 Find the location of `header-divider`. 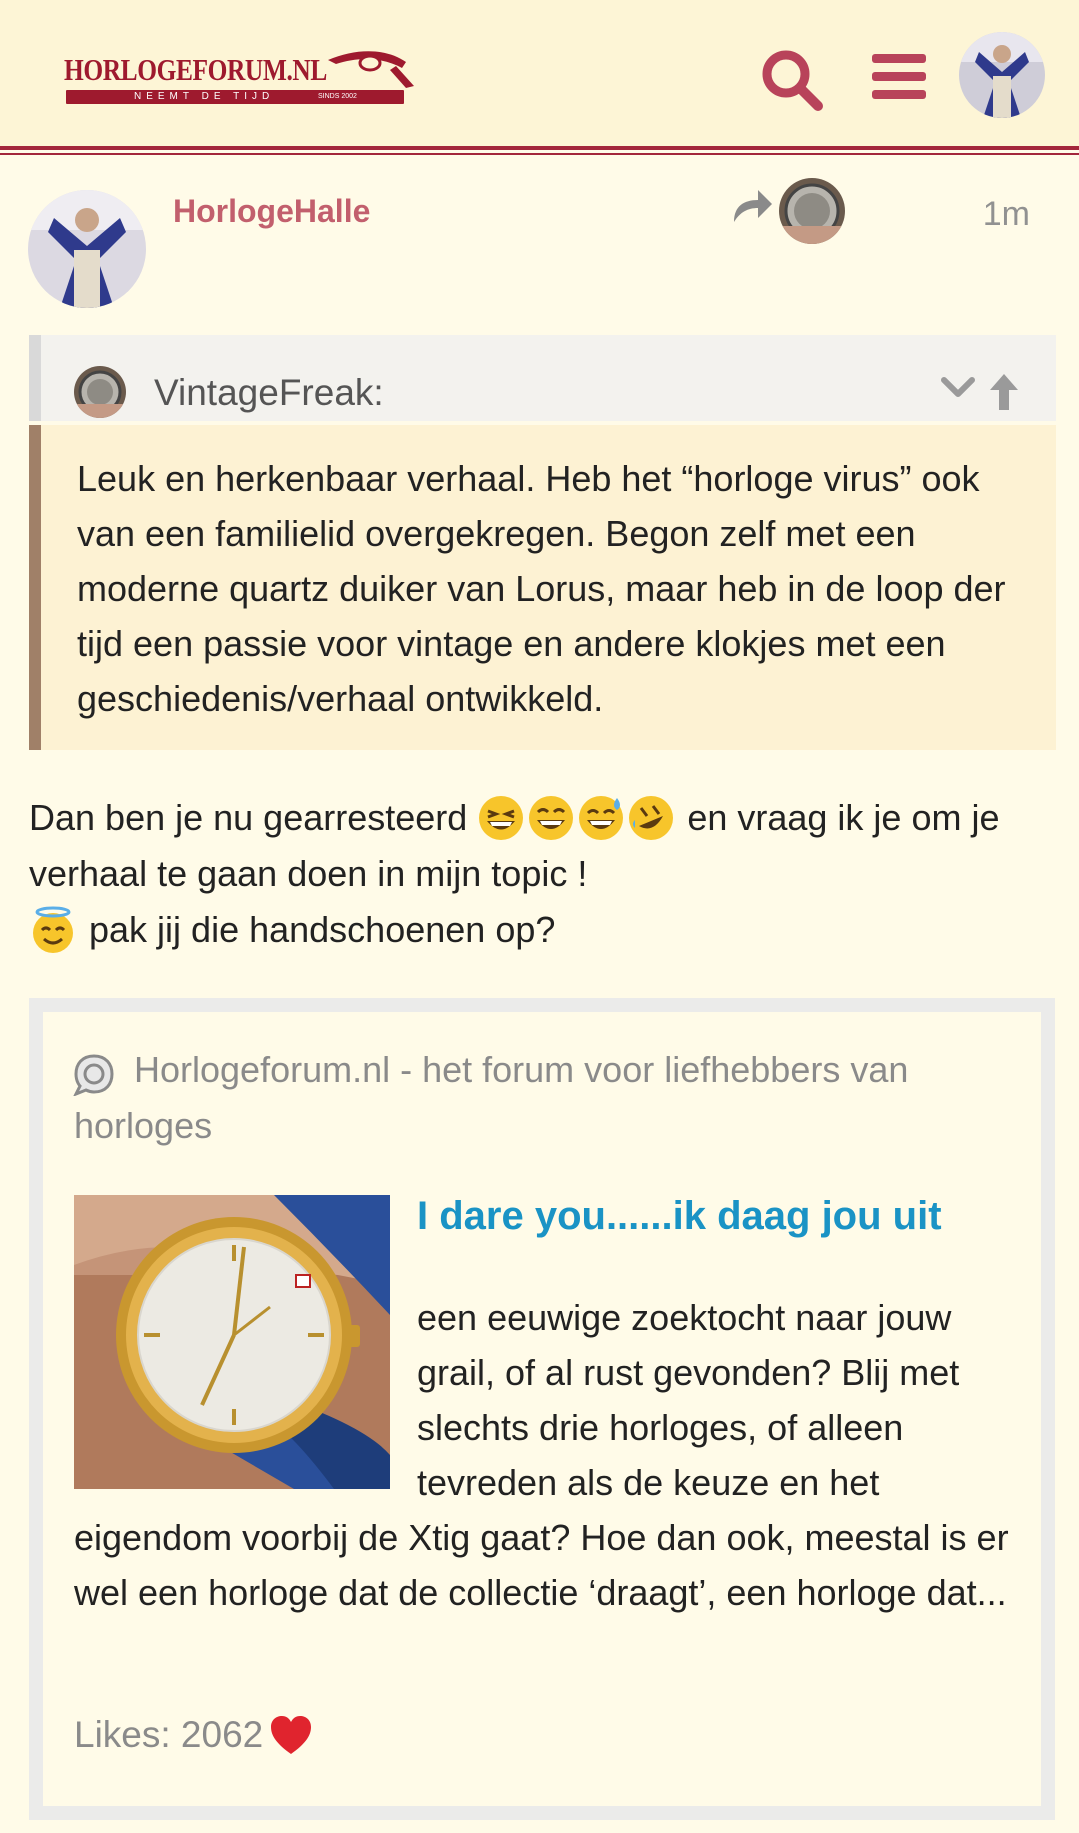

header-divider is located at coordinates (539, 148).